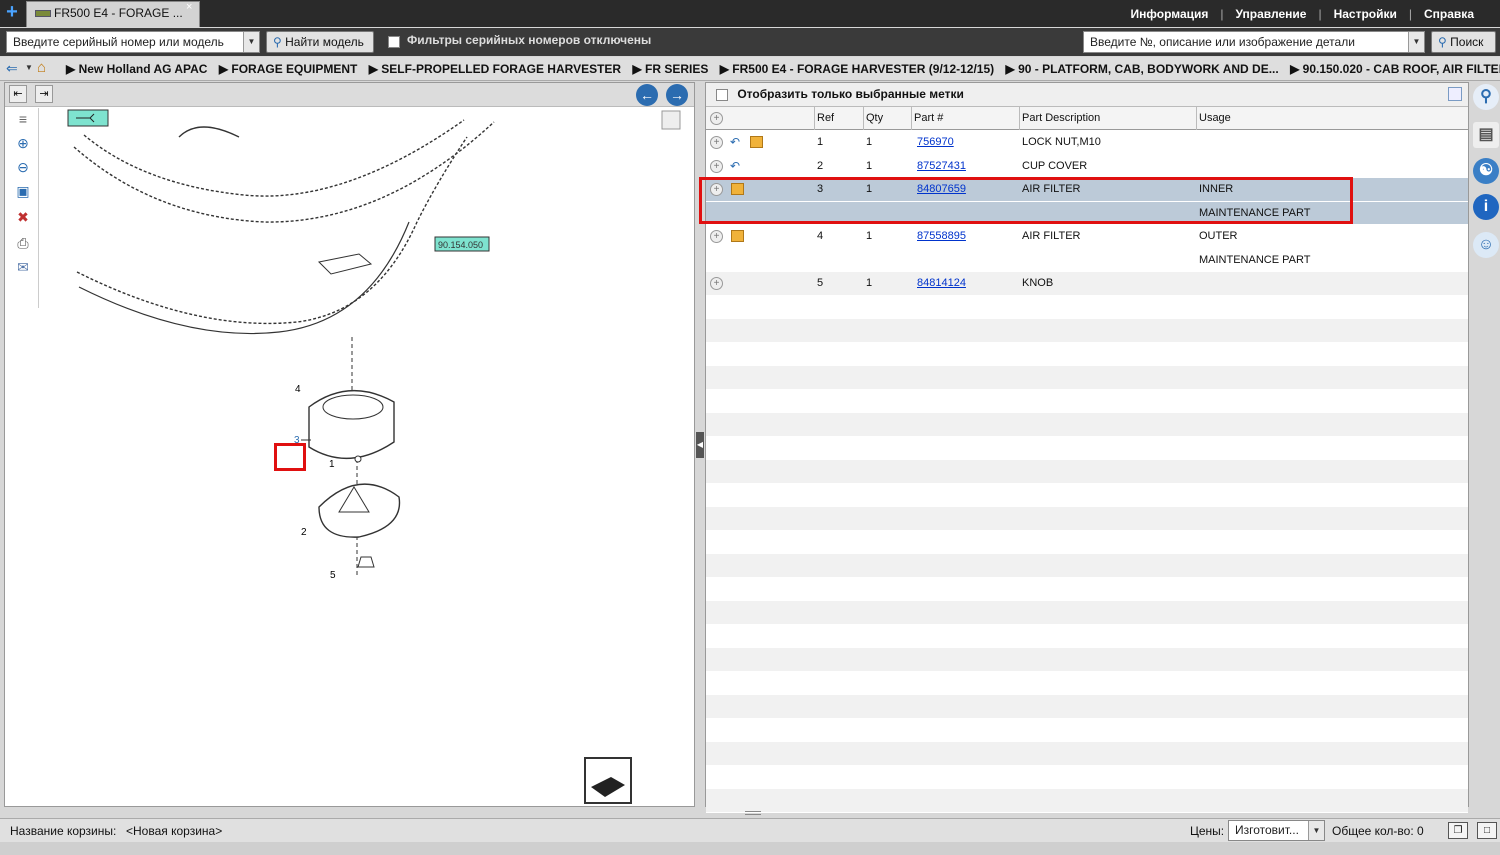 The width and height of the screenshot is (1500, 855). What do you see at coordinates (1087, 260) in the screenshot?
I see `table-row-continuation: MAINTENANCE PART` at bounding box center [1087, 260].